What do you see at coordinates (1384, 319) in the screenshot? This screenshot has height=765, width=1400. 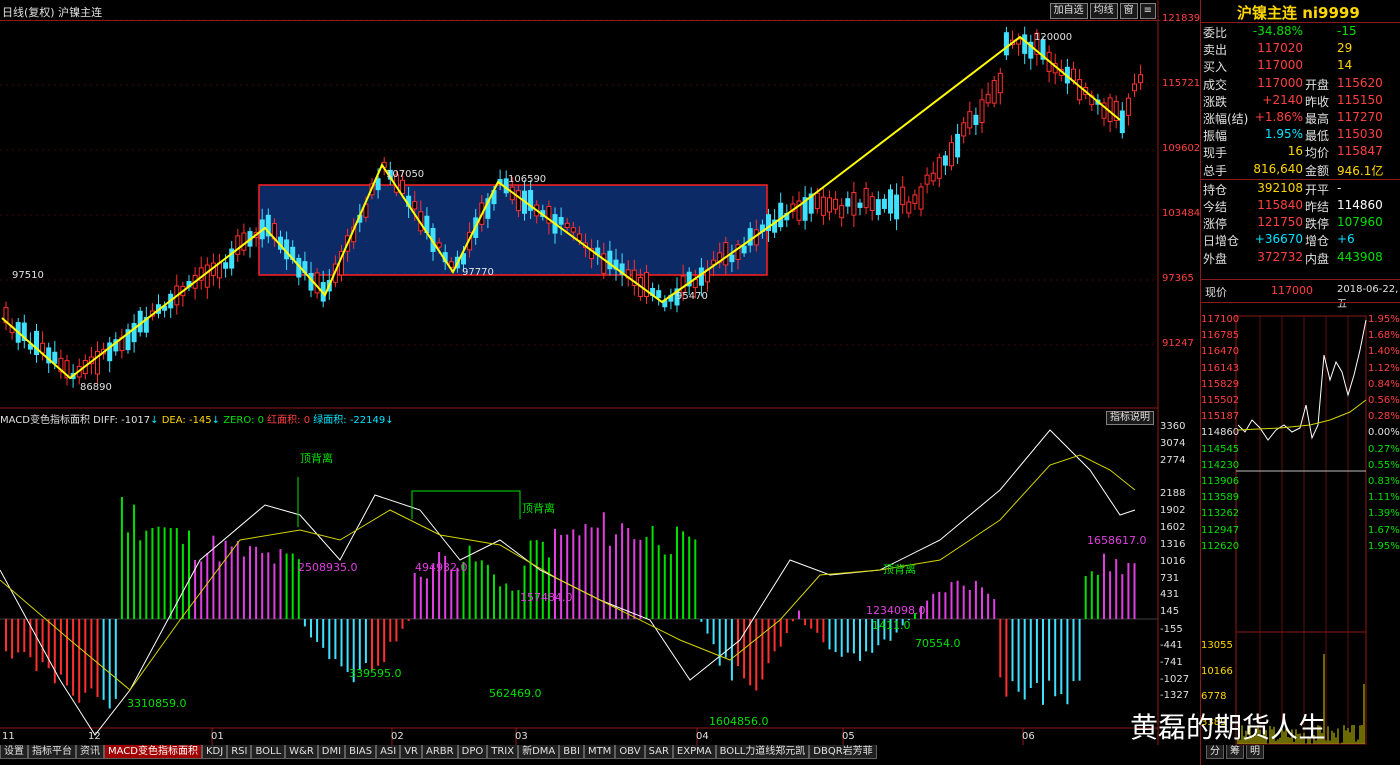 I see `intraday-pct-tick: 1.95%` at bounding box center [1384, 319].